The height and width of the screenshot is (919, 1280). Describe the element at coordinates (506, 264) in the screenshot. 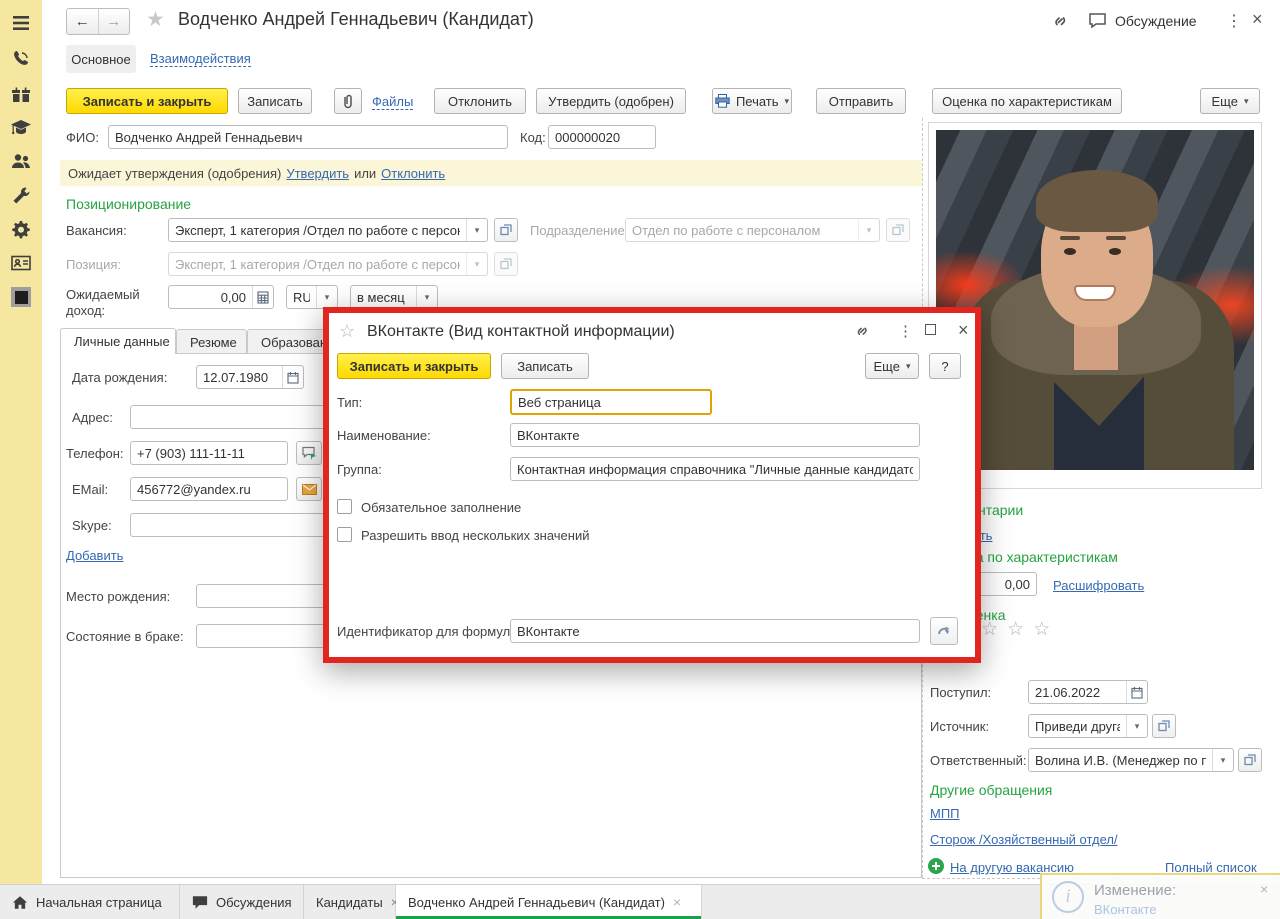

I see `position-open-button` at that location.